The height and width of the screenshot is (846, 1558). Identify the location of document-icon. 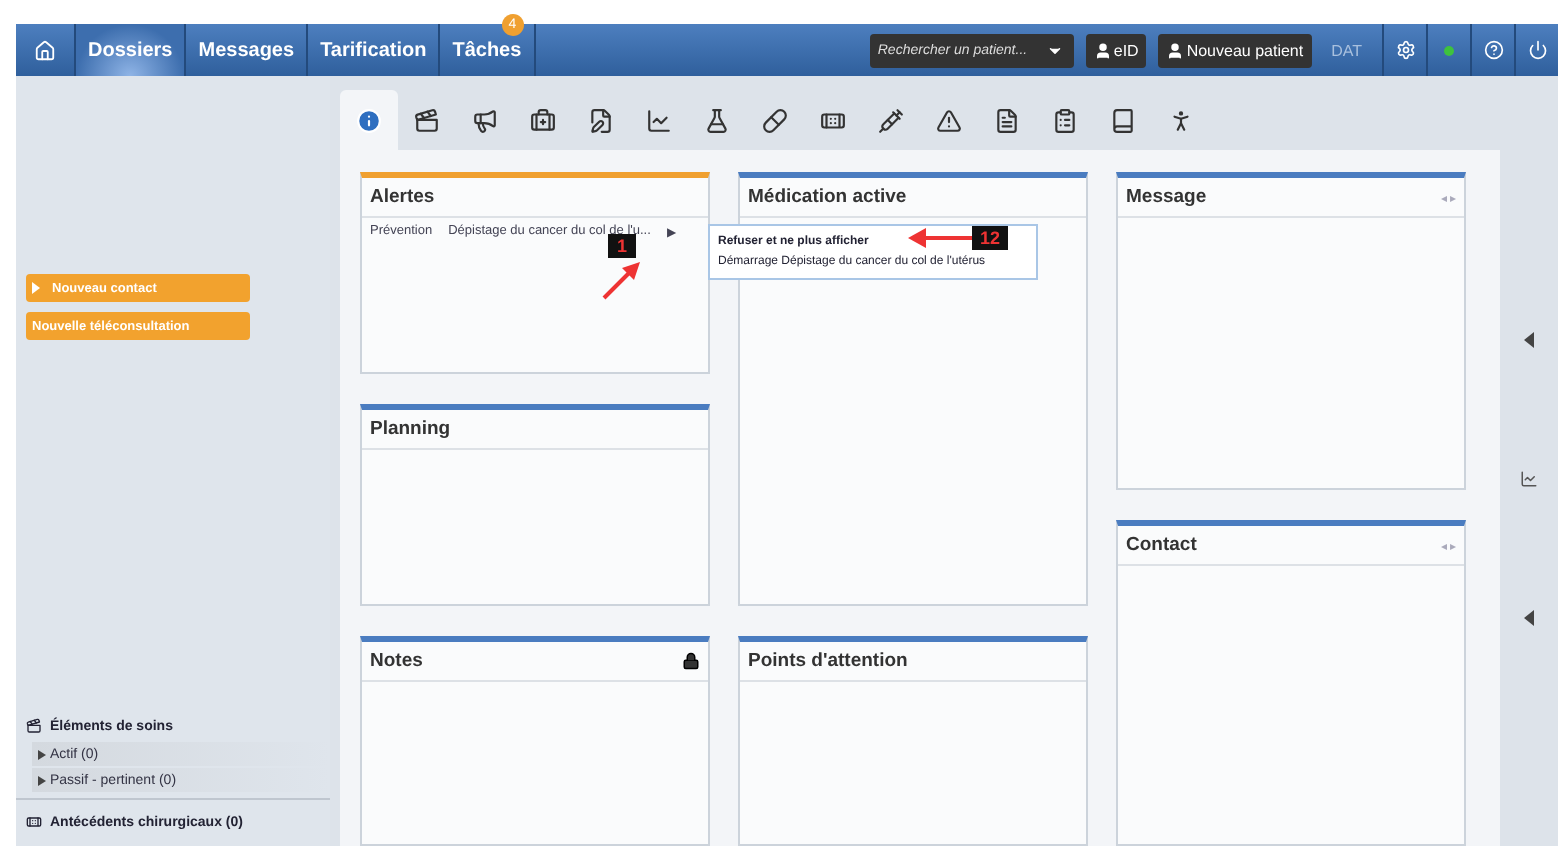
(1007, 120).